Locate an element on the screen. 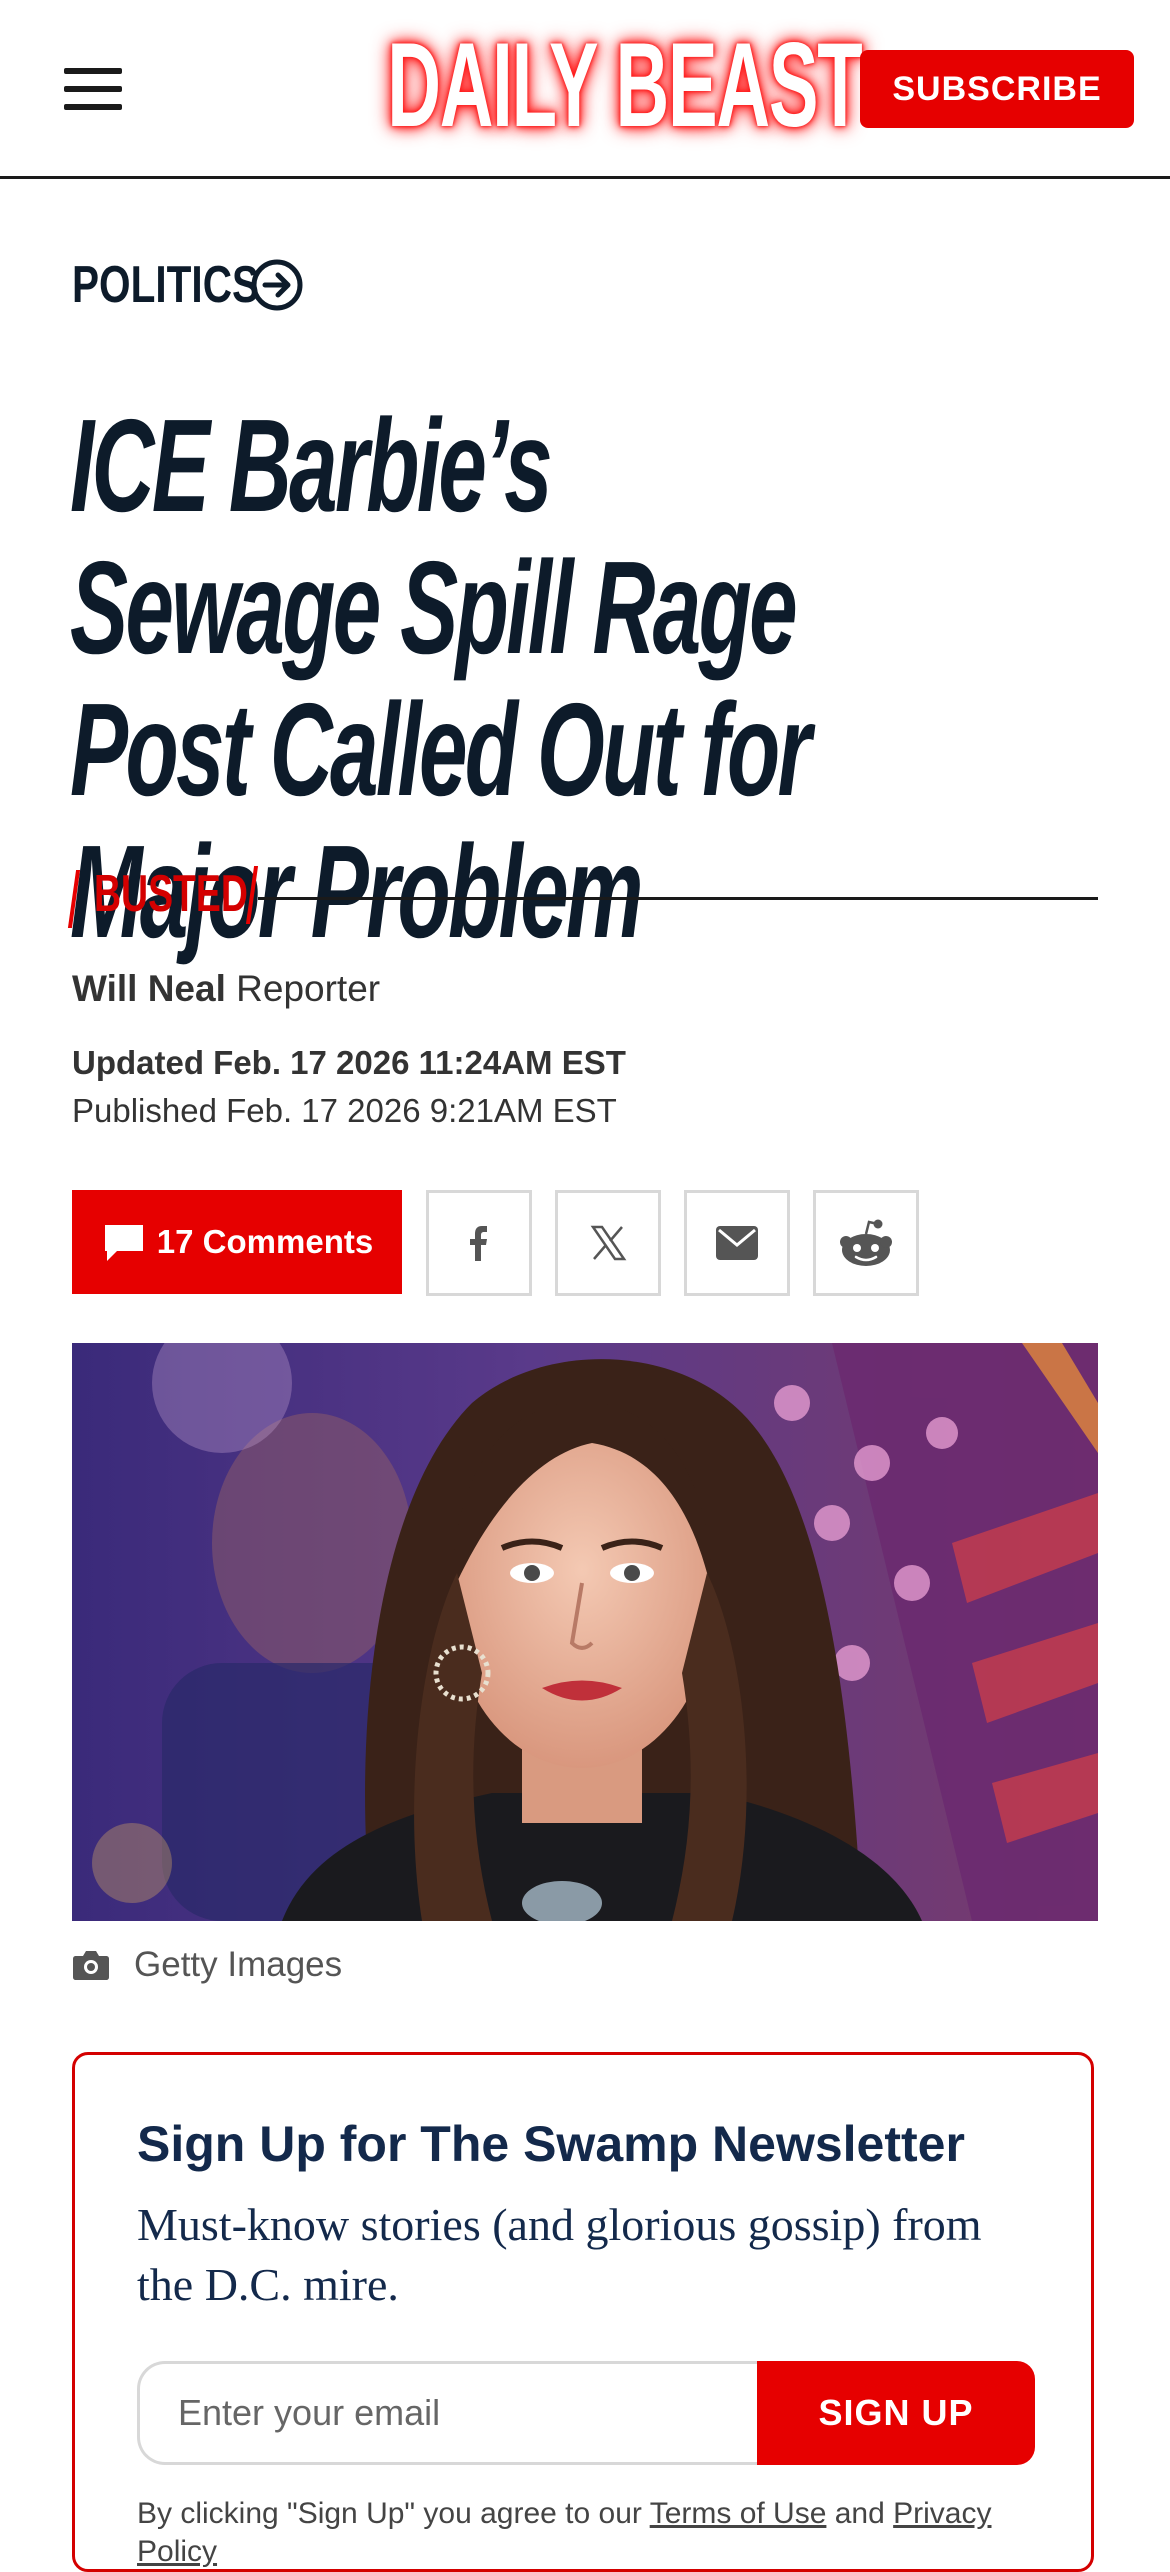  image-credit: Getty Images is located at coordinates (207, 1965).